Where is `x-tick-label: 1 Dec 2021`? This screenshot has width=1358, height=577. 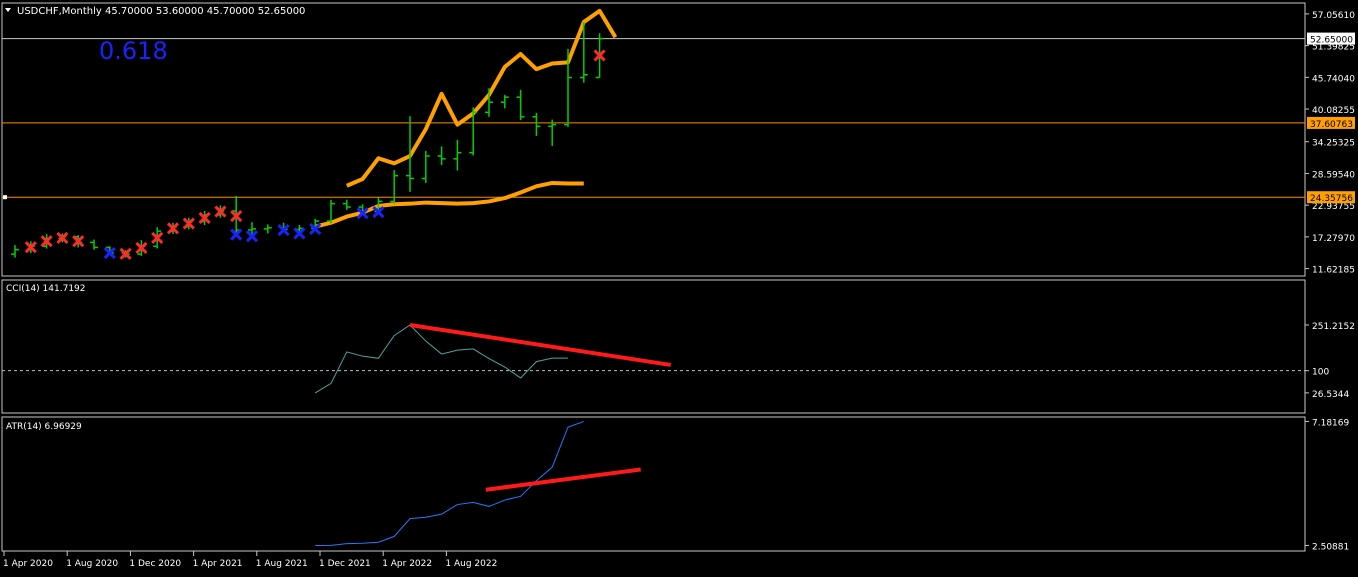 x-tick-label: 1 Dec 2021 is located at coordinates (345, 564).